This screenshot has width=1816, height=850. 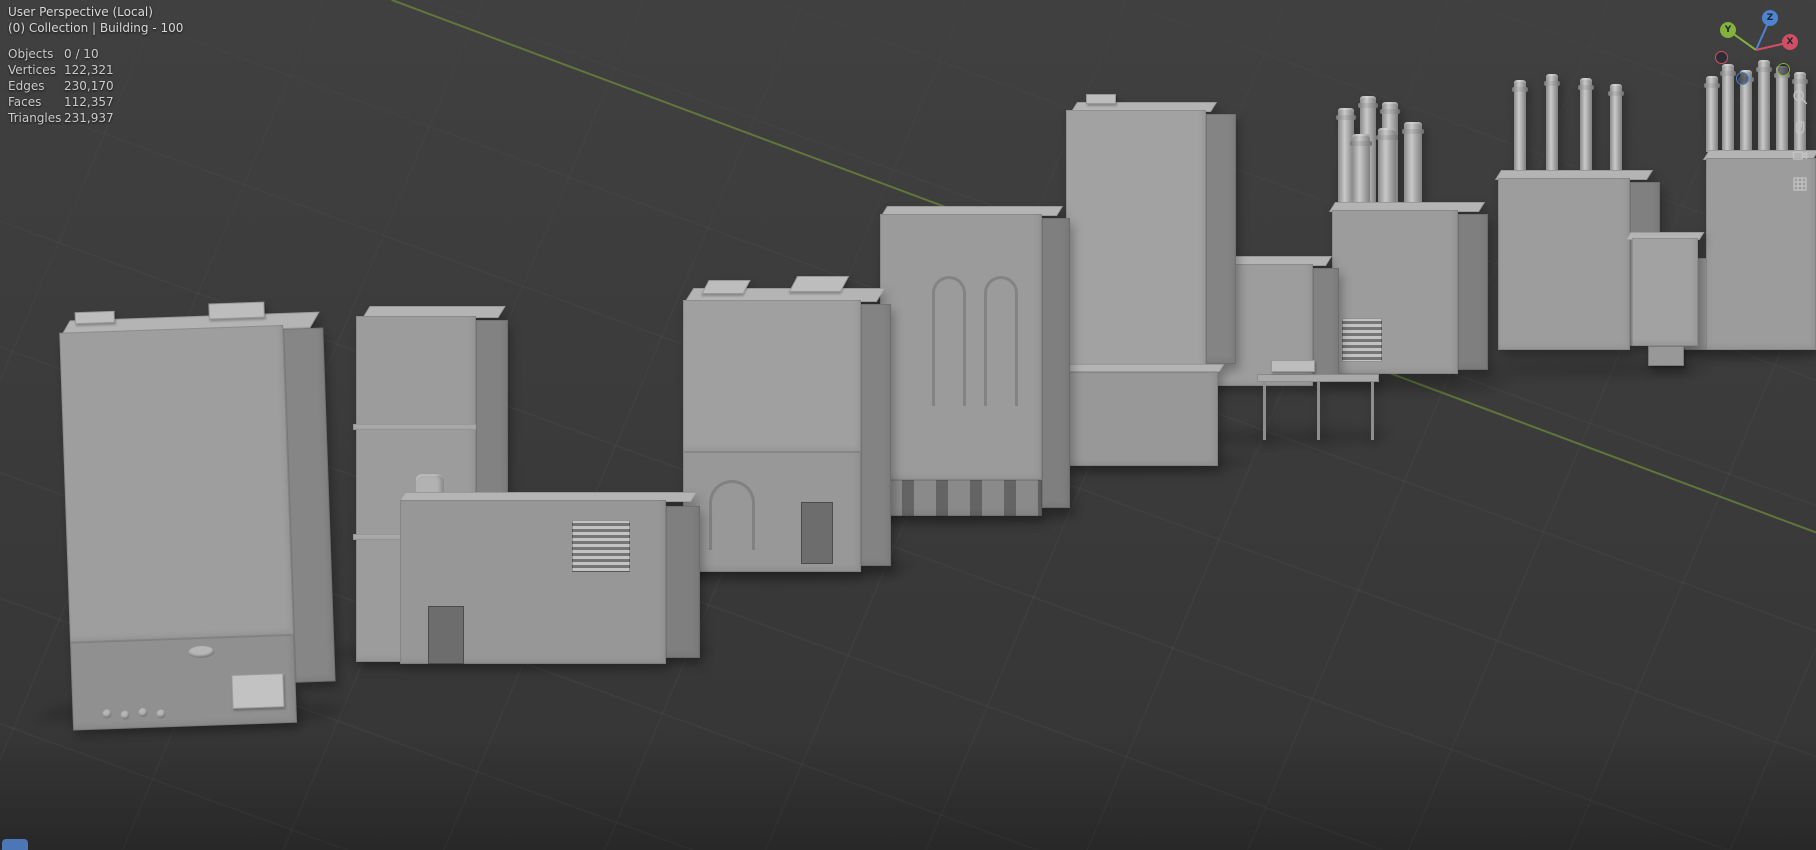 What do you see at coordinates (61, 70) in the screenshot?
I see `stat-row-vertices: Vertices 122,321` at bounding box center [61, 70].